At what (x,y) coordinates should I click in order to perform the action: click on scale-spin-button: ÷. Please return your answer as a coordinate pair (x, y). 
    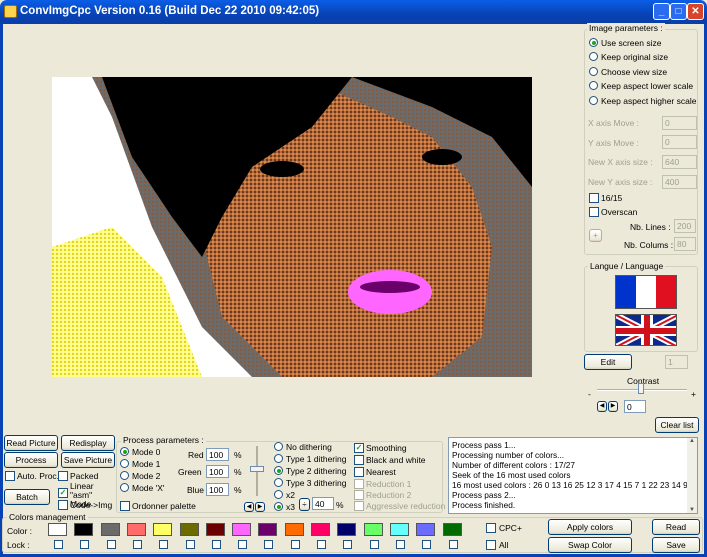
    Looking at the image, I should click on (304, 504).